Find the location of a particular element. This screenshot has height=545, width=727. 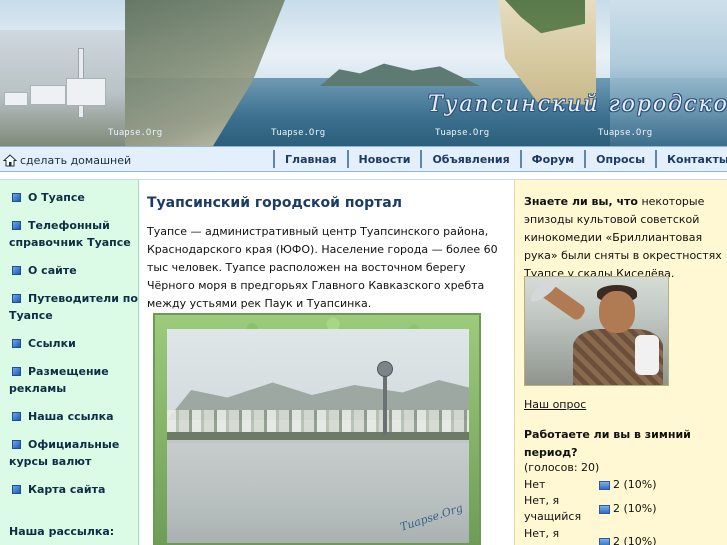

sidebar-item-label: О Туапсе is located at coordinates (56, 197).